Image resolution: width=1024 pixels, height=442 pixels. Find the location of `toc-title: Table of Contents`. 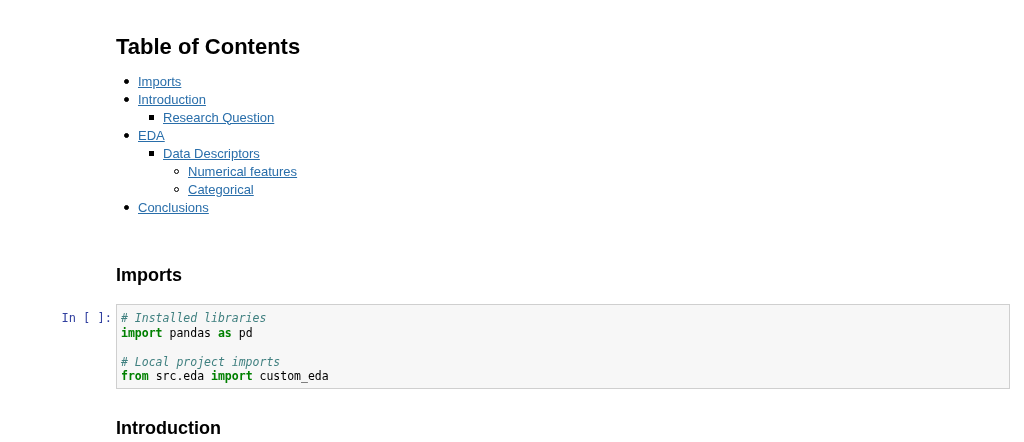

toc-title: Table of Contents is located at coordinates (209, 47).